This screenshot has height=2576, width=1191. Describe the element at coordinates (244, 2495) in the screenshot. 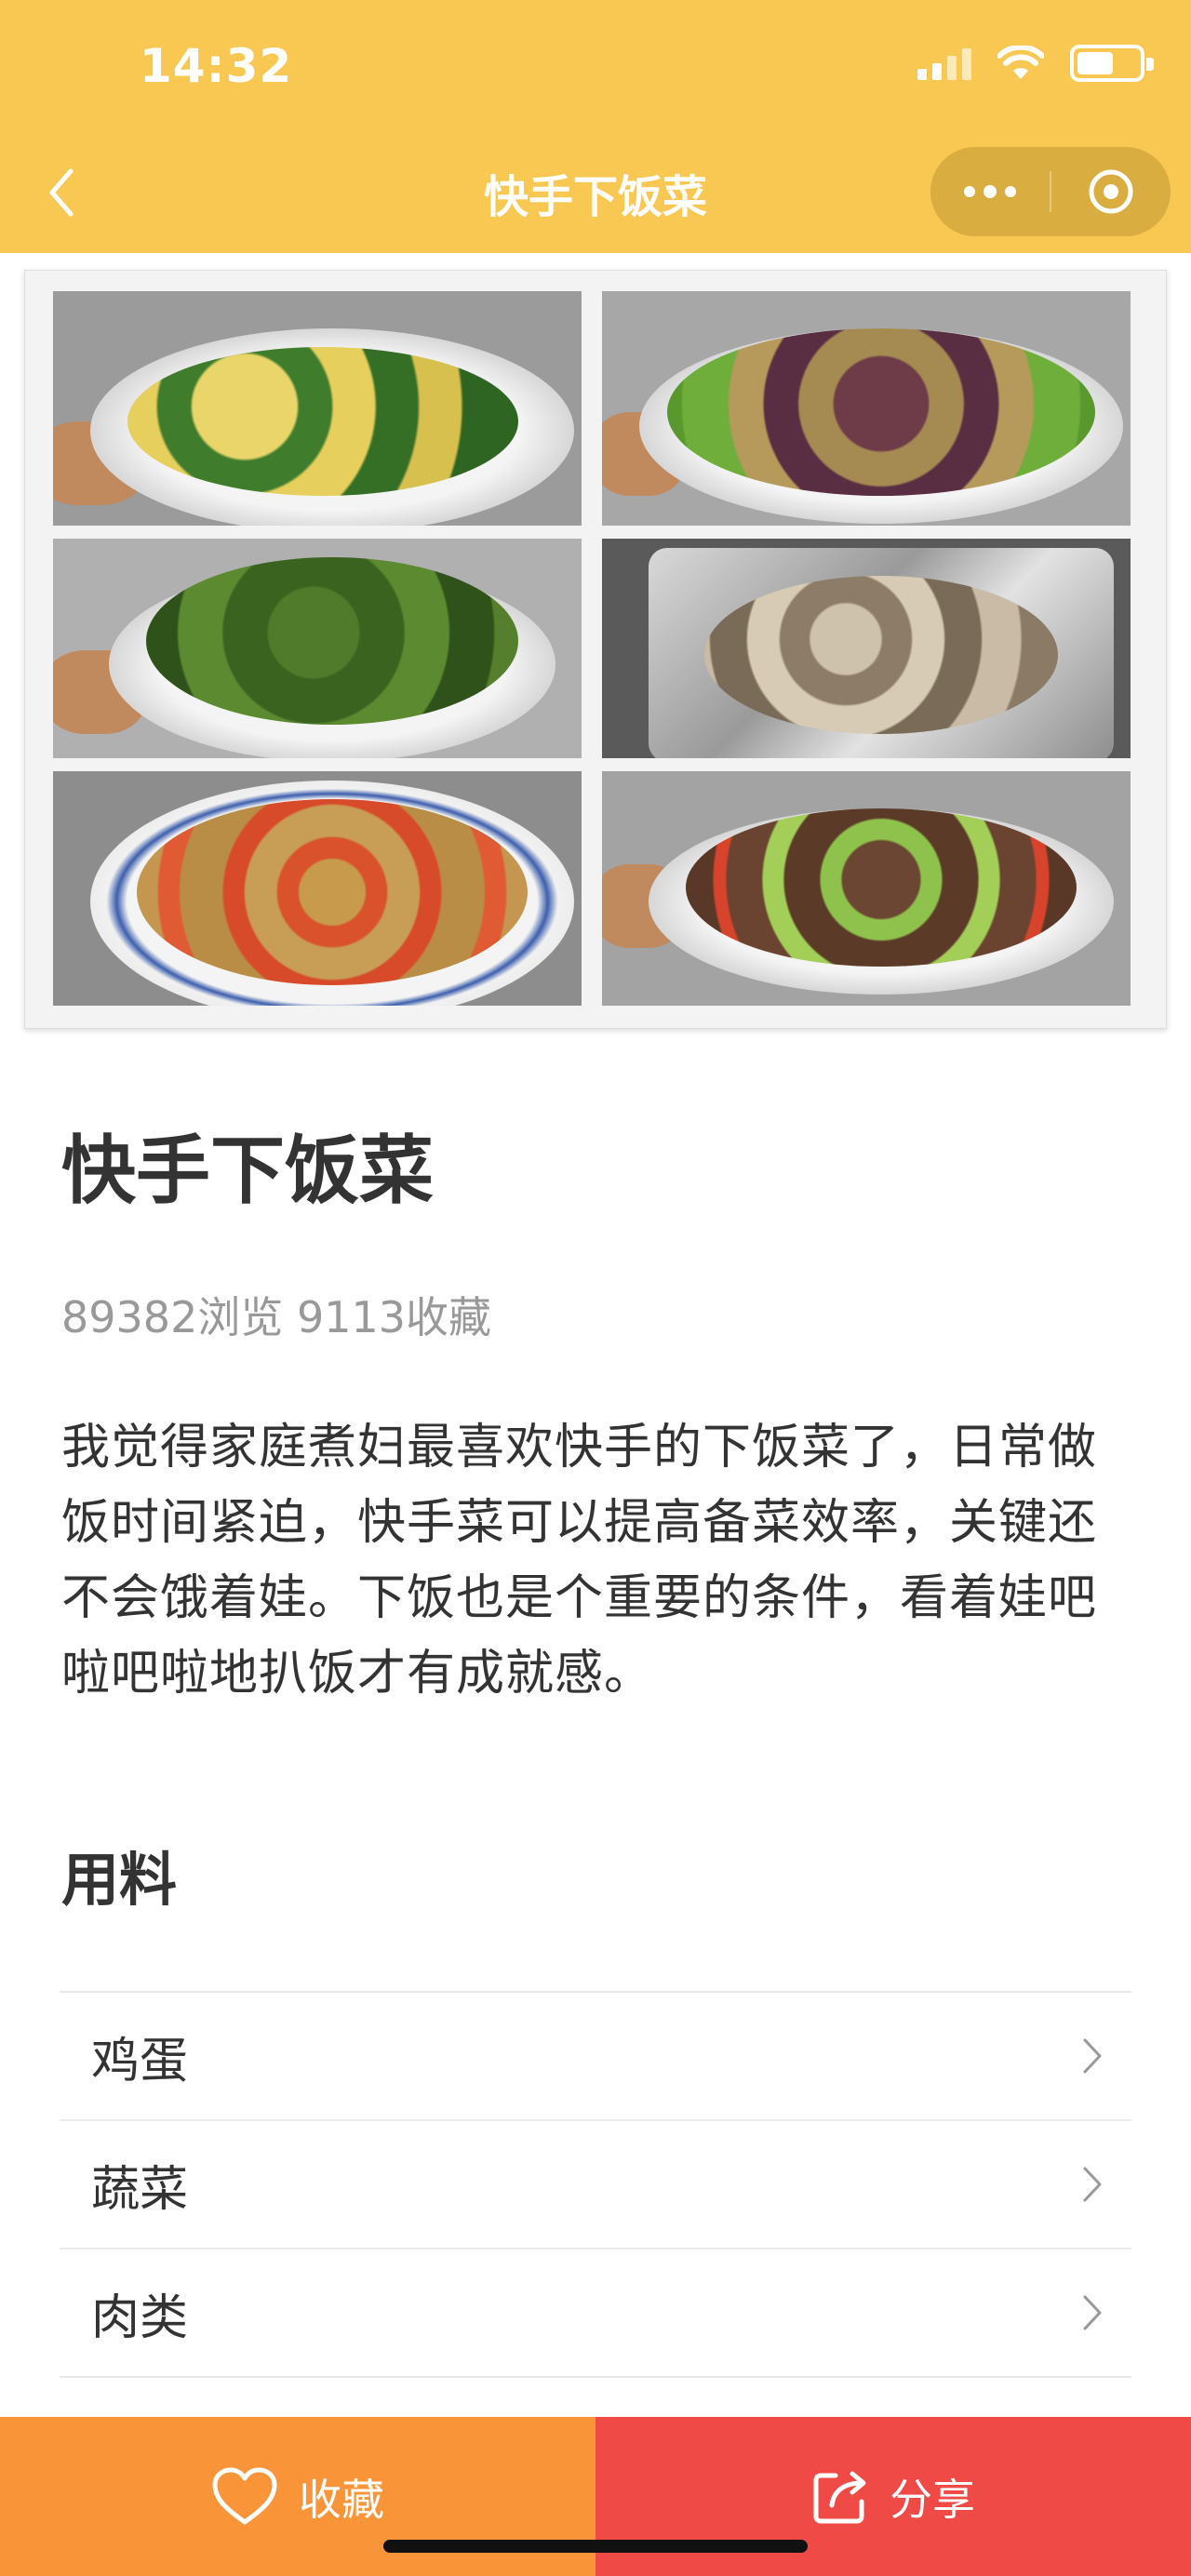

I see `heart-icon` at that location.